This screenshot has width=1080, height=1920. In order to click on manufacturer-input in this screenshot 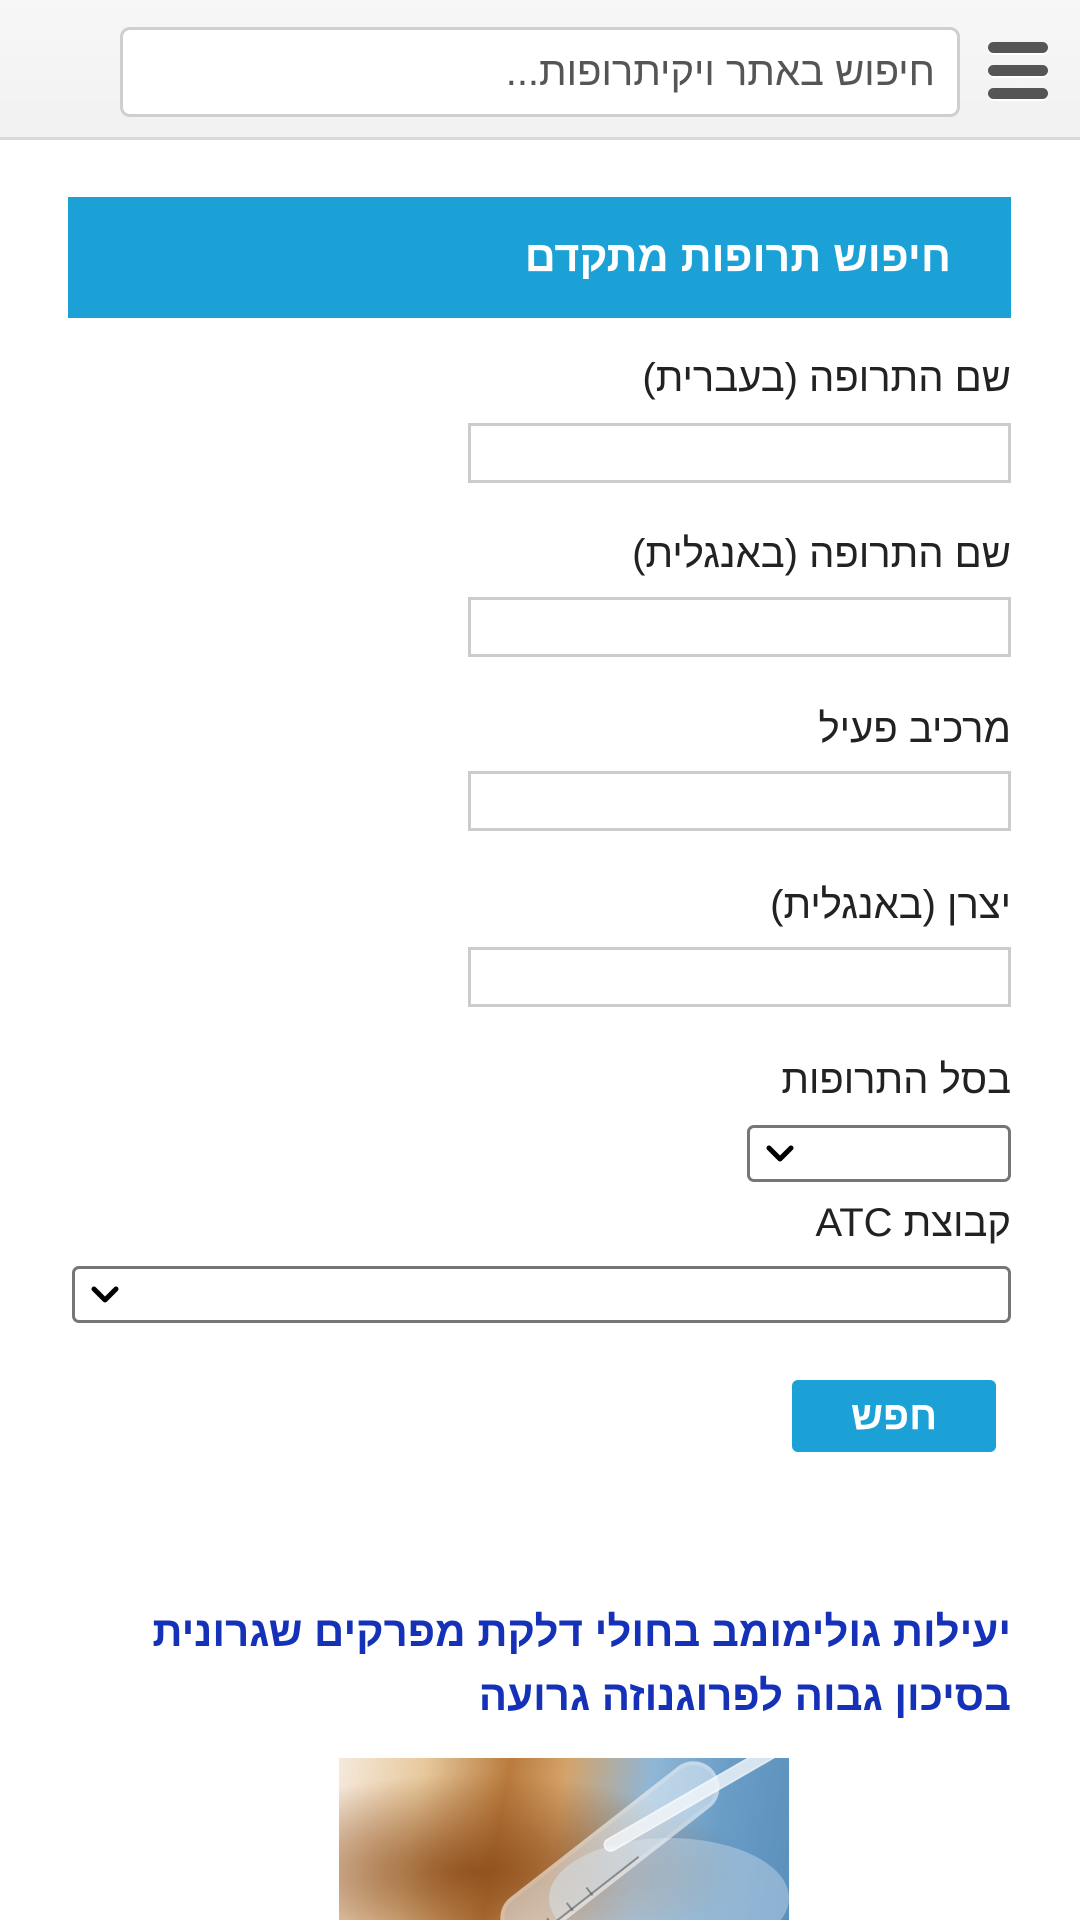, I will do `click(739, 977)`.